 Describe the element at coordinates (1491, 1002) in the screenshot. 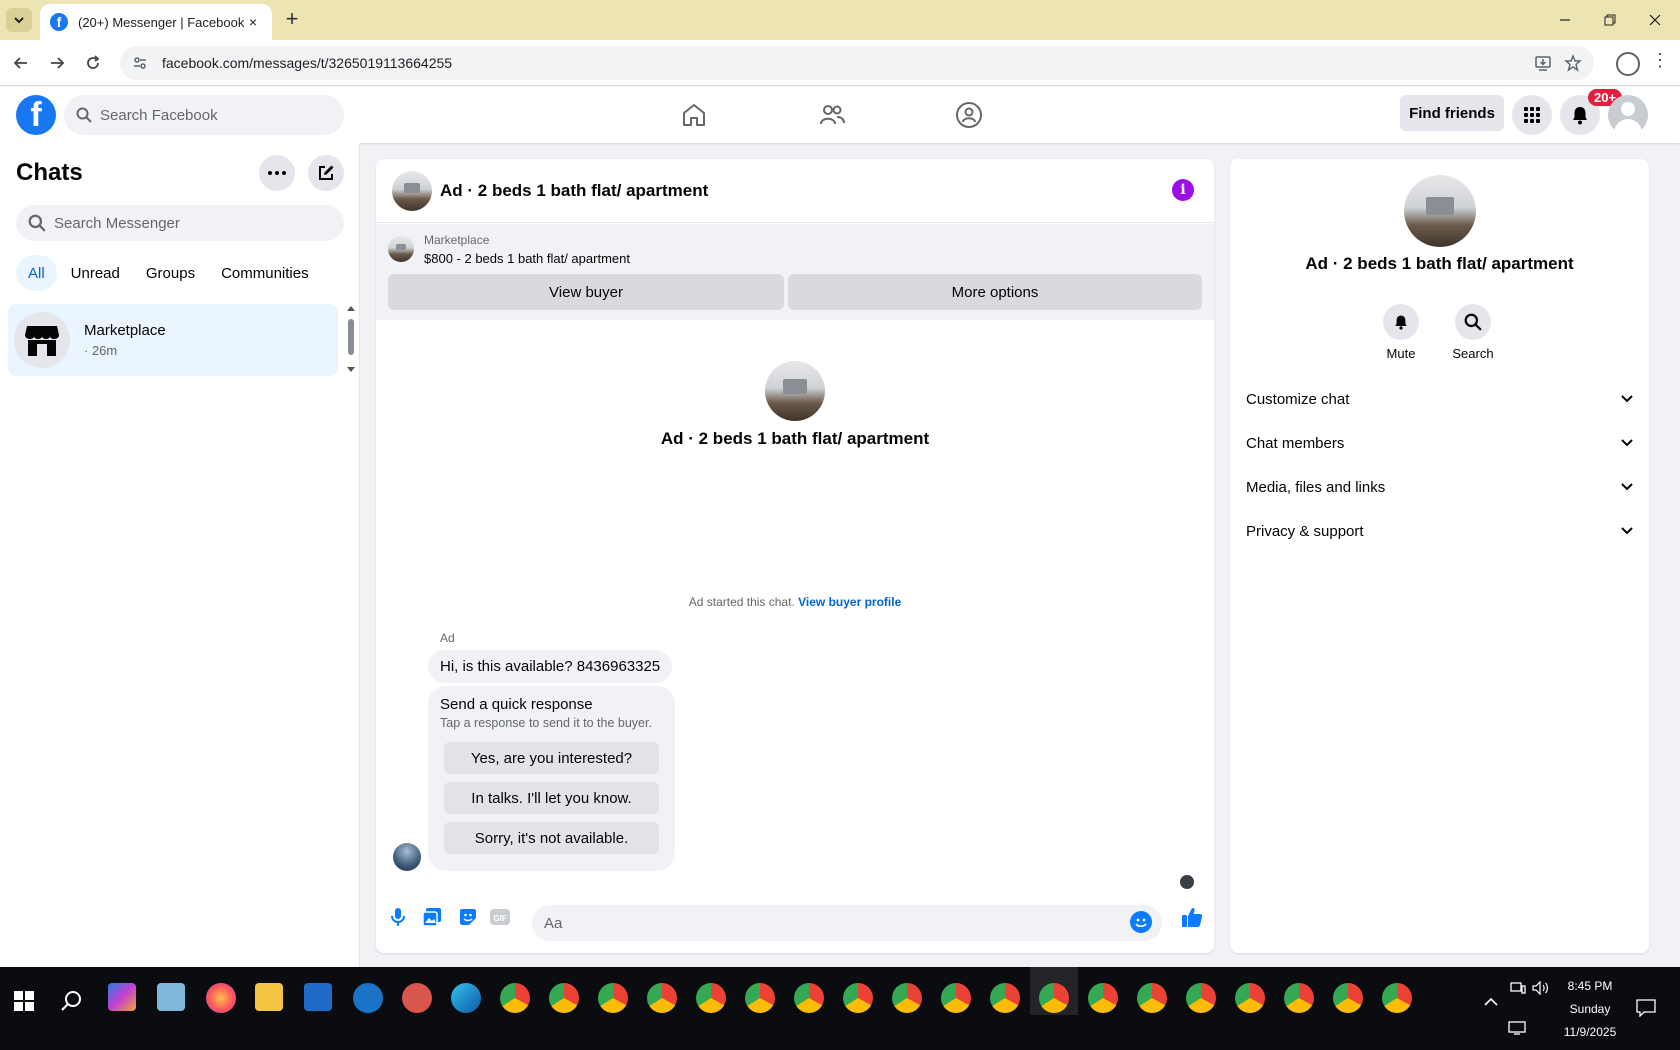

I see `show-hidden-icons-chevron-icon` at that location.